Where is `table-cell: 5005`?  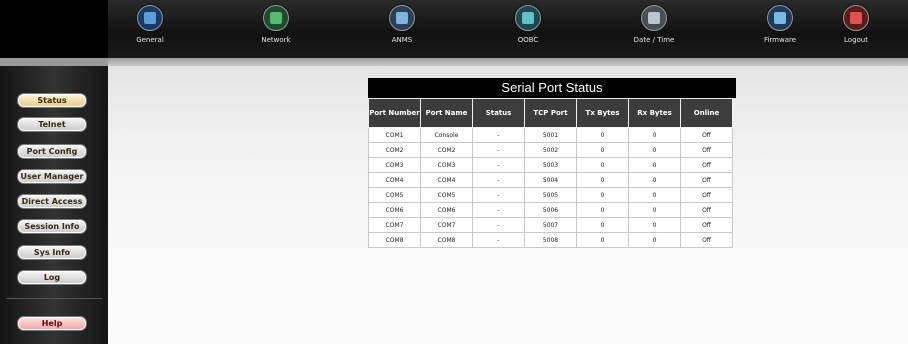 table-cell: 5005 is located at coordinates (550, 195).